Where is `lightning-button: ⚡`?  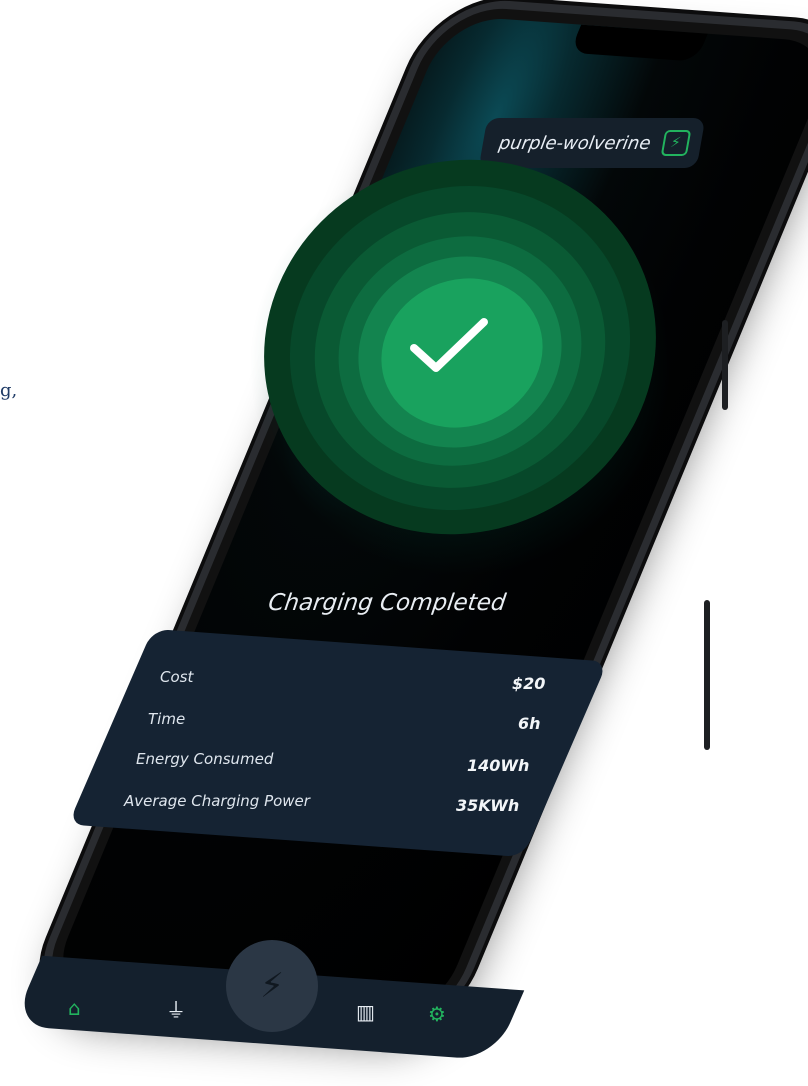
lightning-button: ⚡ is located at coordinates (272, 986).